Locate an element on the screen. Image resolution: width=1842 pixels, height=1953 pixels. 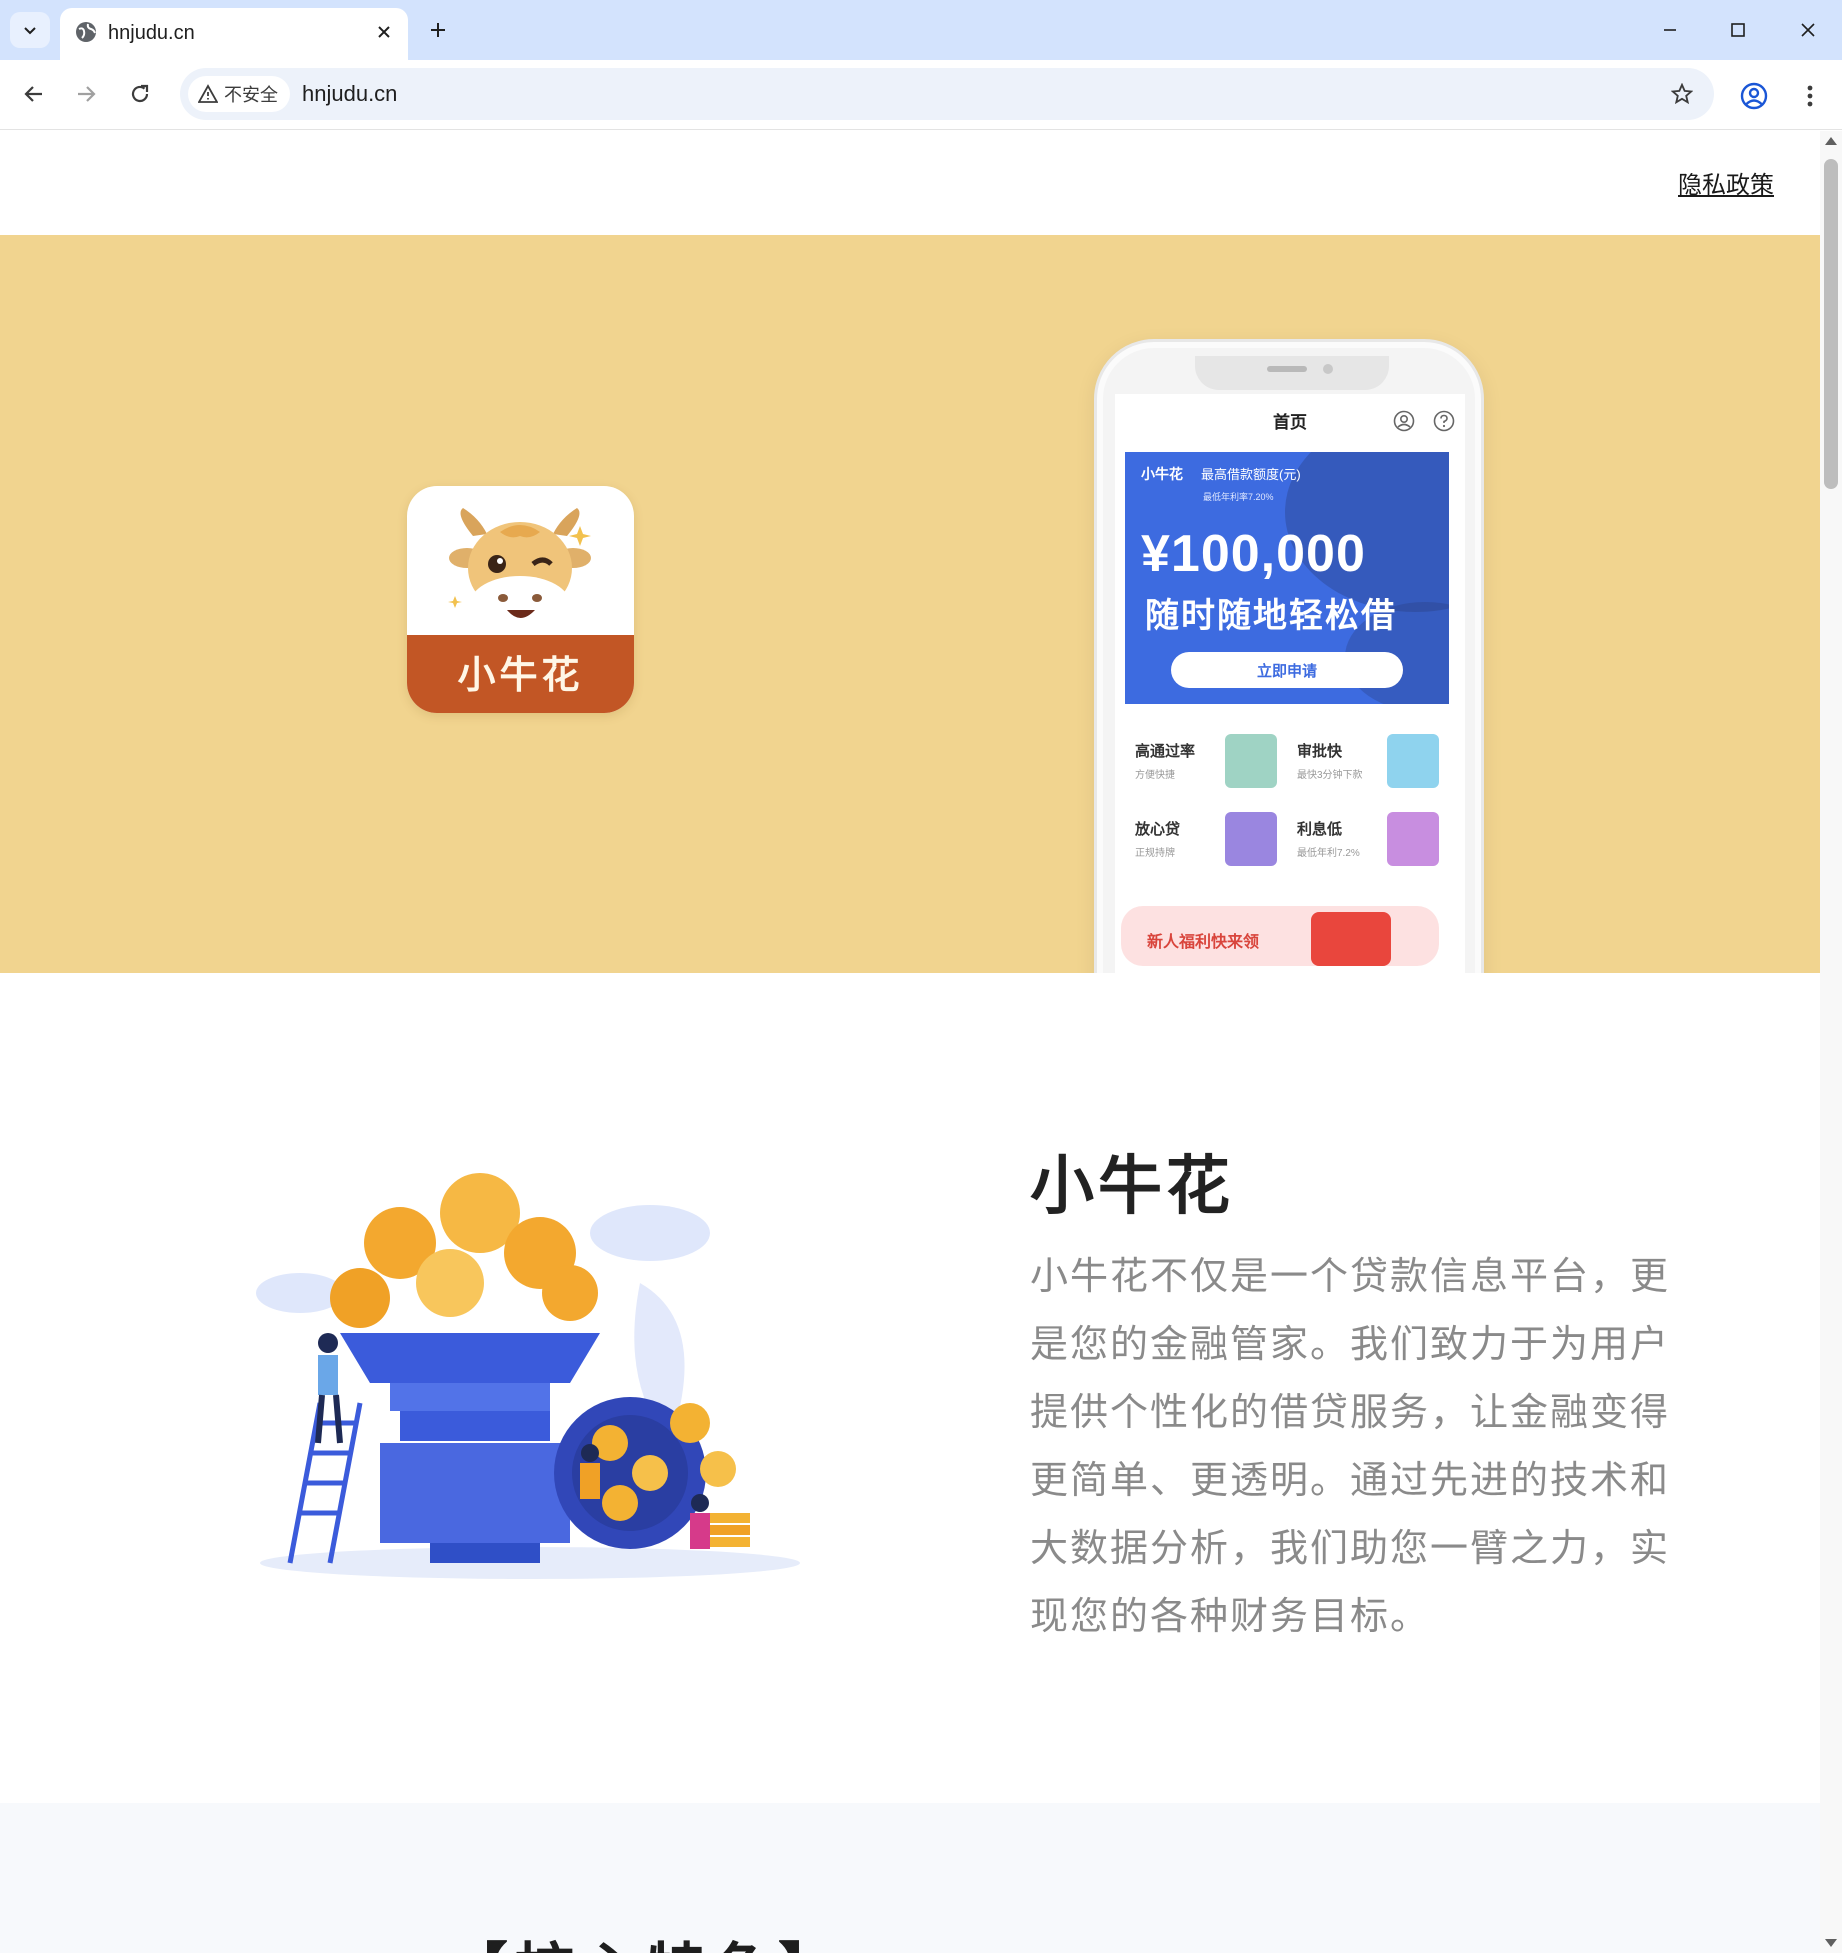
tab-strip: hnjudu.cn is located at coordinates (921, 30).